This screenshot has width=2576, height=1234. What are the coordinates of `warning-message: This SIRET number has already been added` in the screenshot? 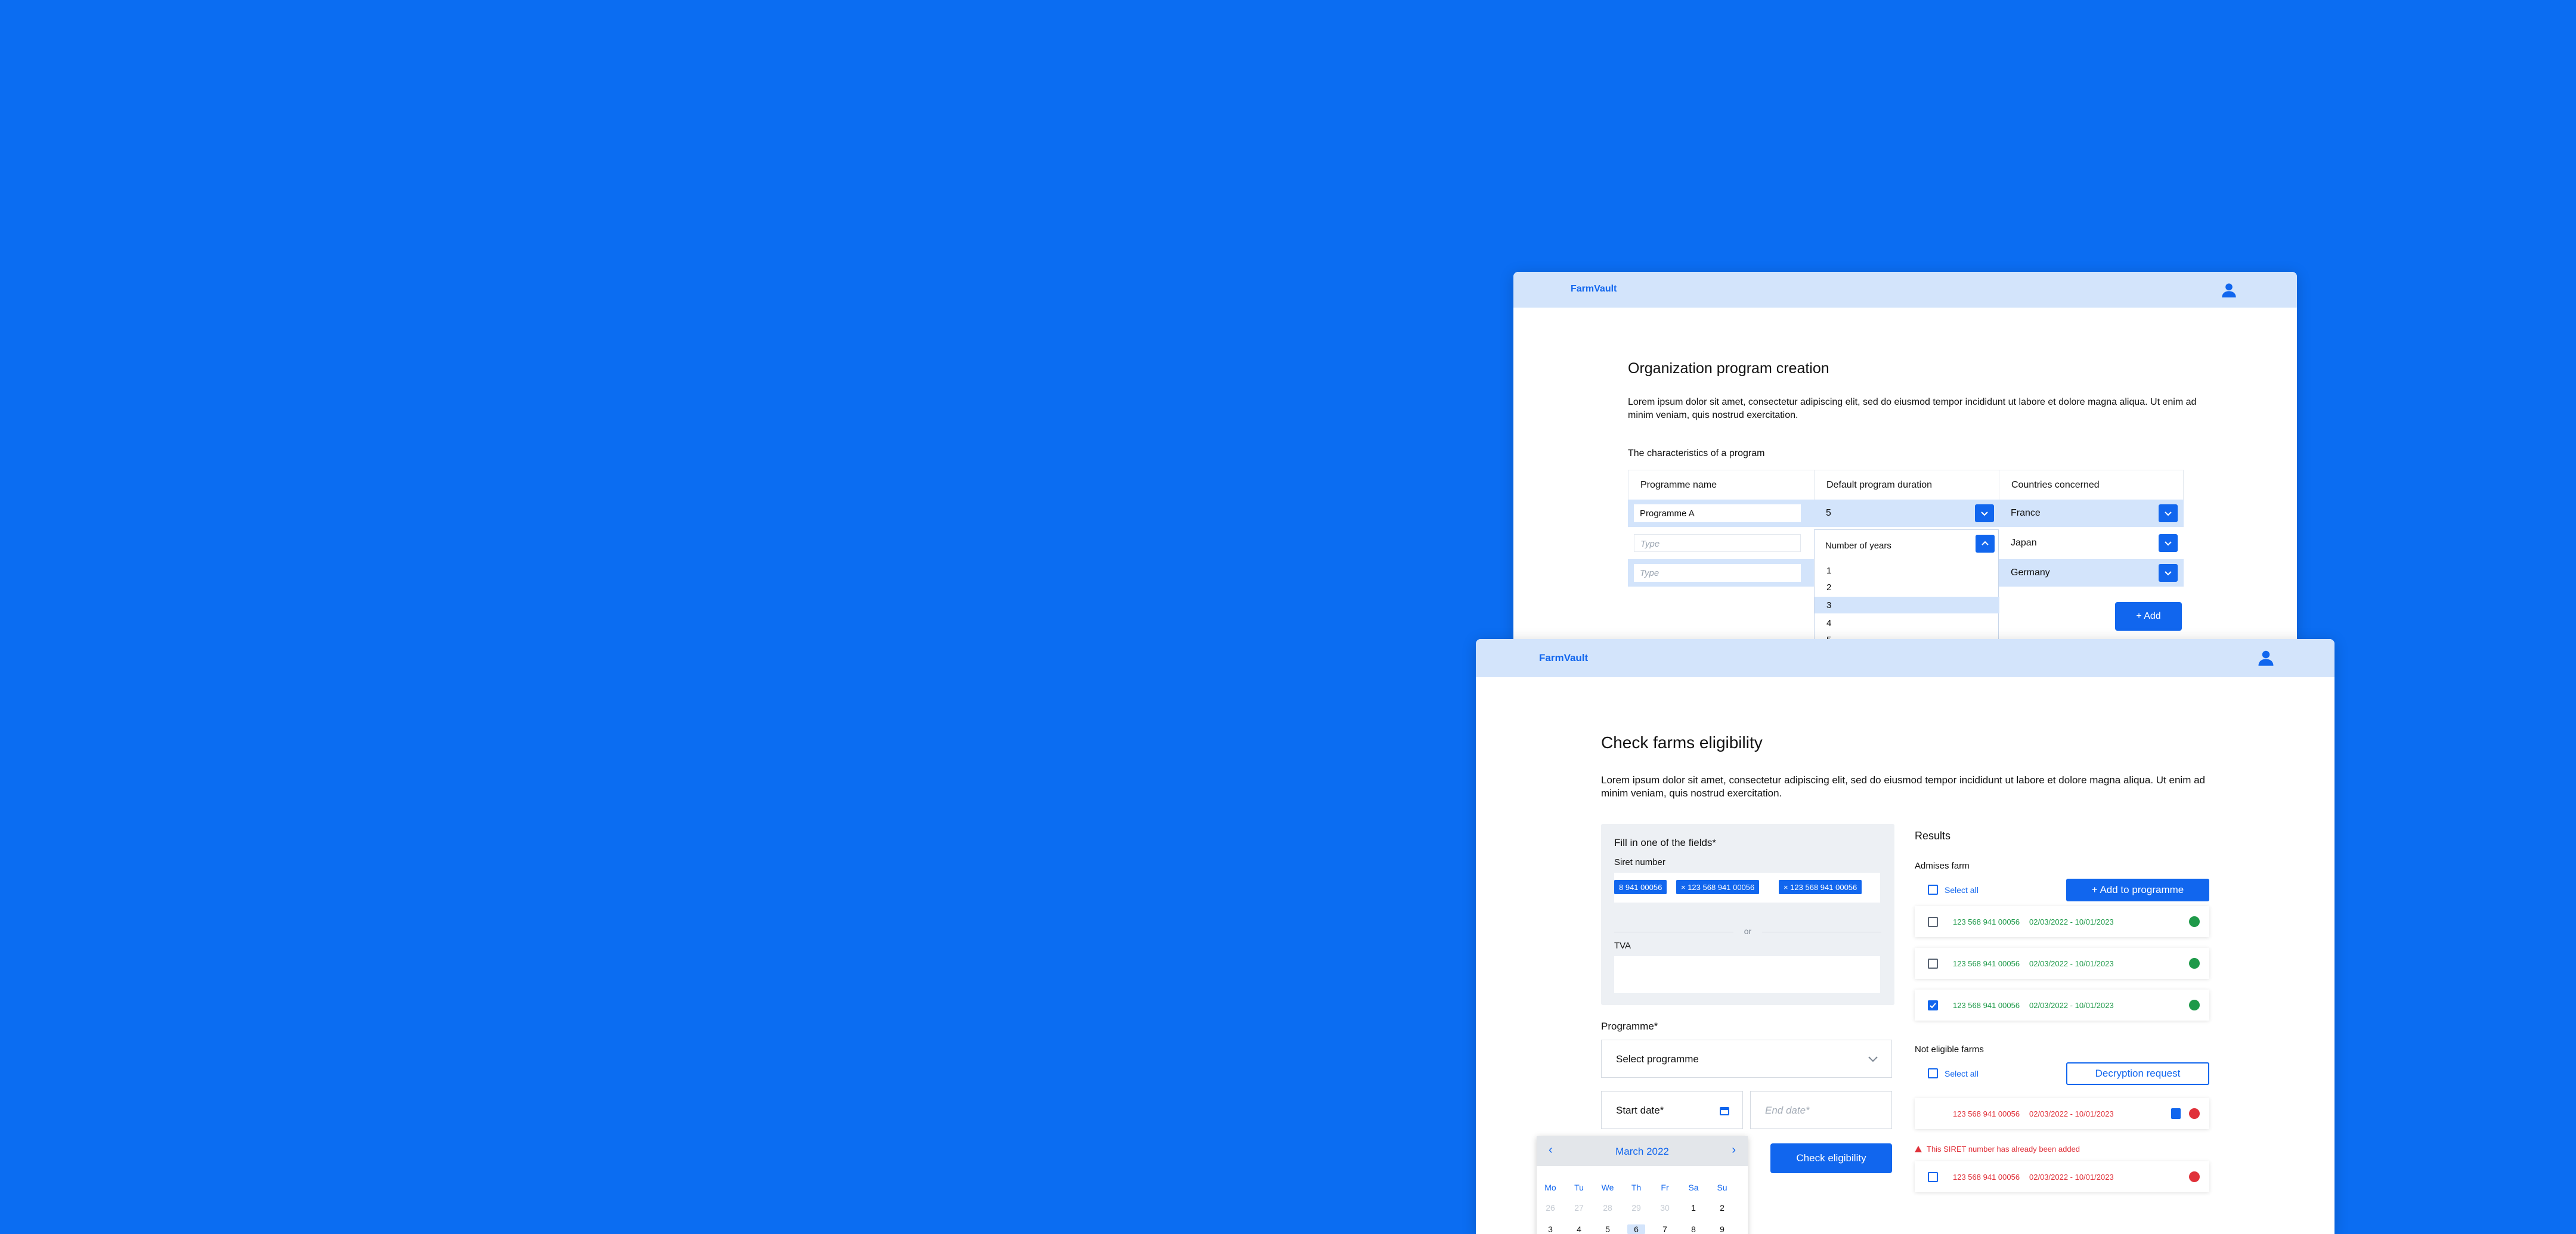 It's located at (1997, 1149).